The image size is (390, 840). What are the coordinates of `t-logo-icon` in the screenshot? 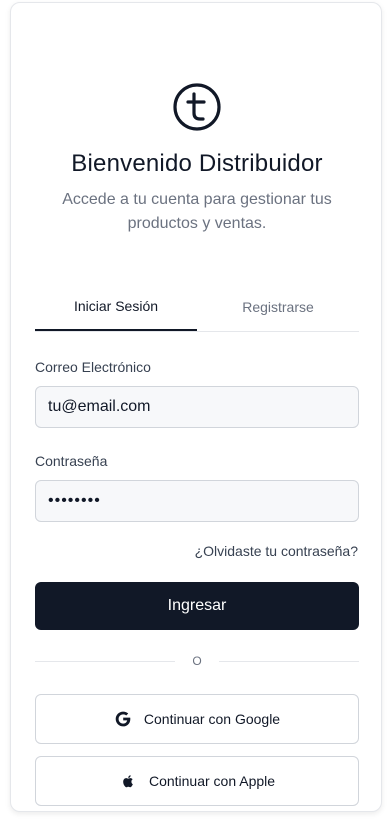 It's located at (197, 107).